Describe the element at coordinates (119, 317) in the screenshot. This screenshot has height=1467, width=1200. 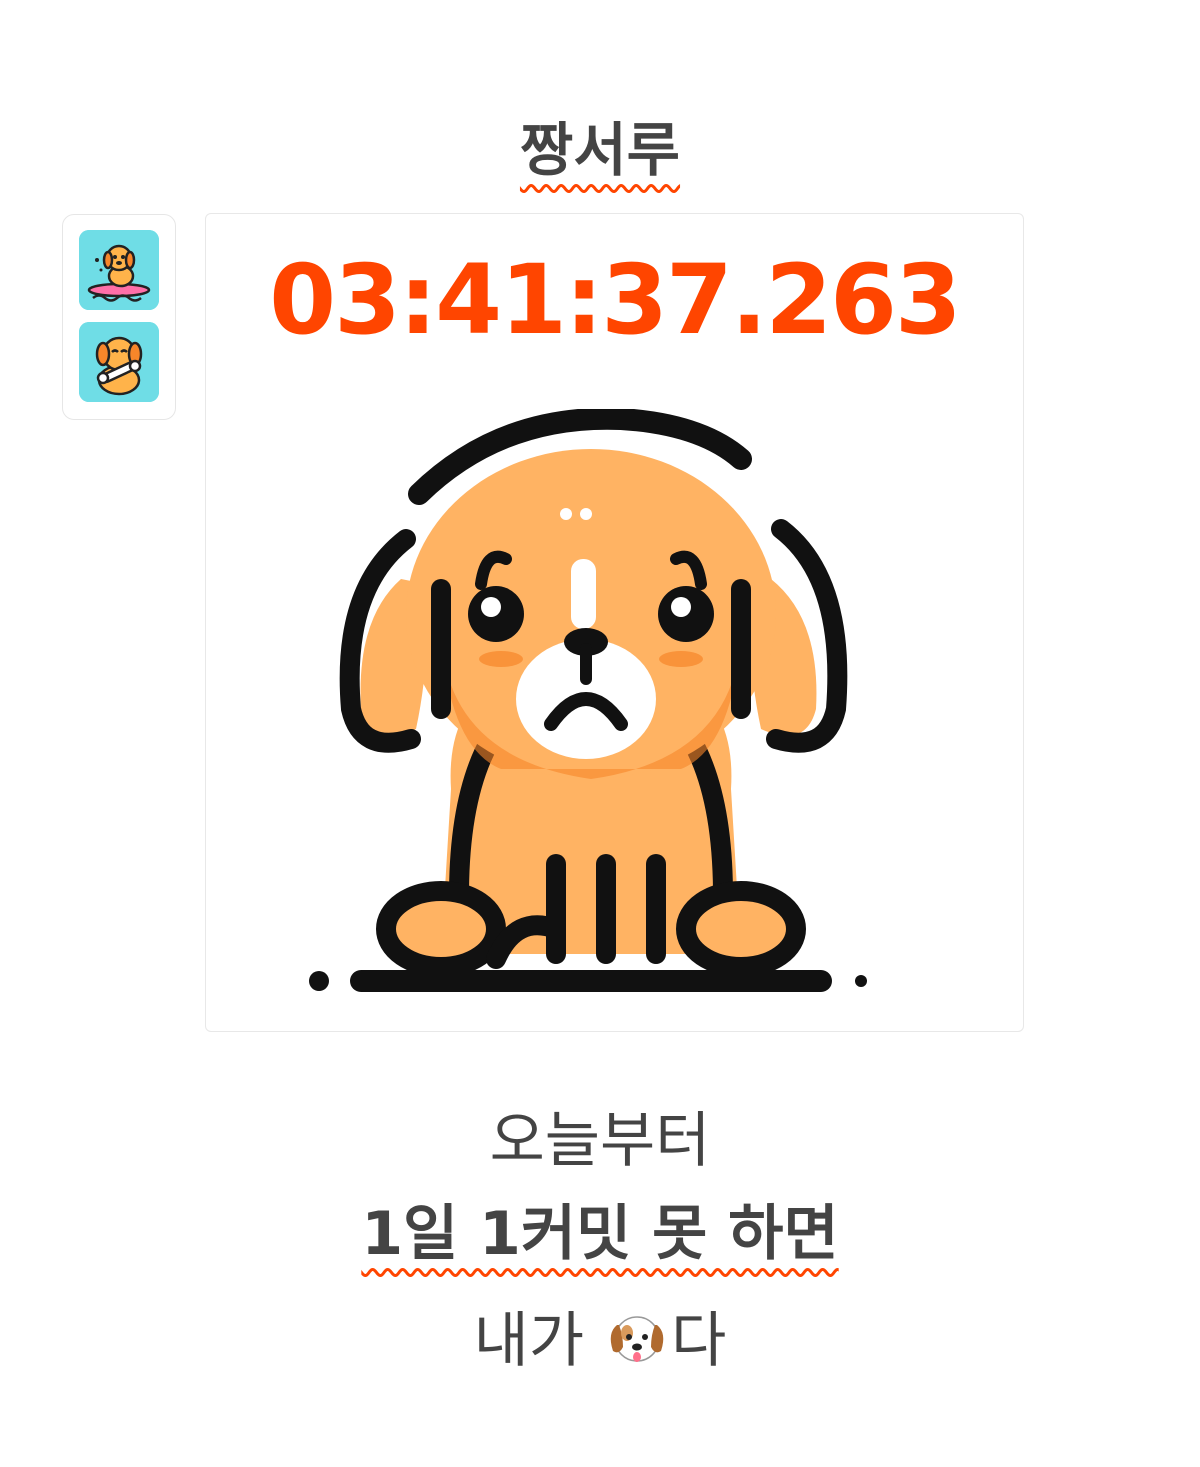
I see `sticker-sidebar` at that location.